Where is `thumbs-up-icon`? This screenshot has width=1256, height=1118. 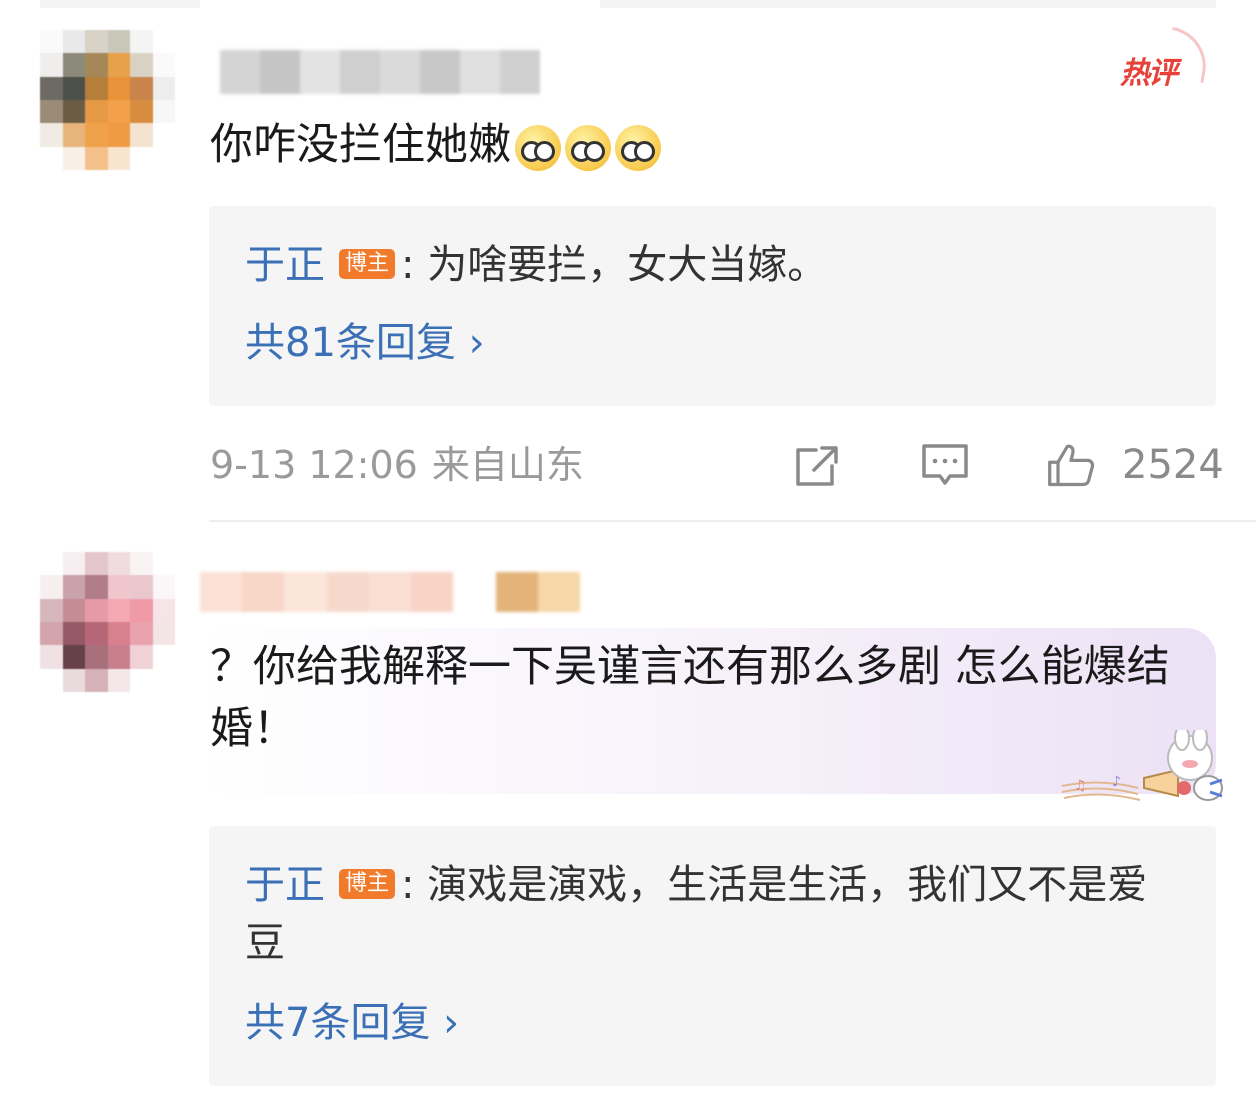
thumbs-up-icon is located at coordinates (1071, 465).